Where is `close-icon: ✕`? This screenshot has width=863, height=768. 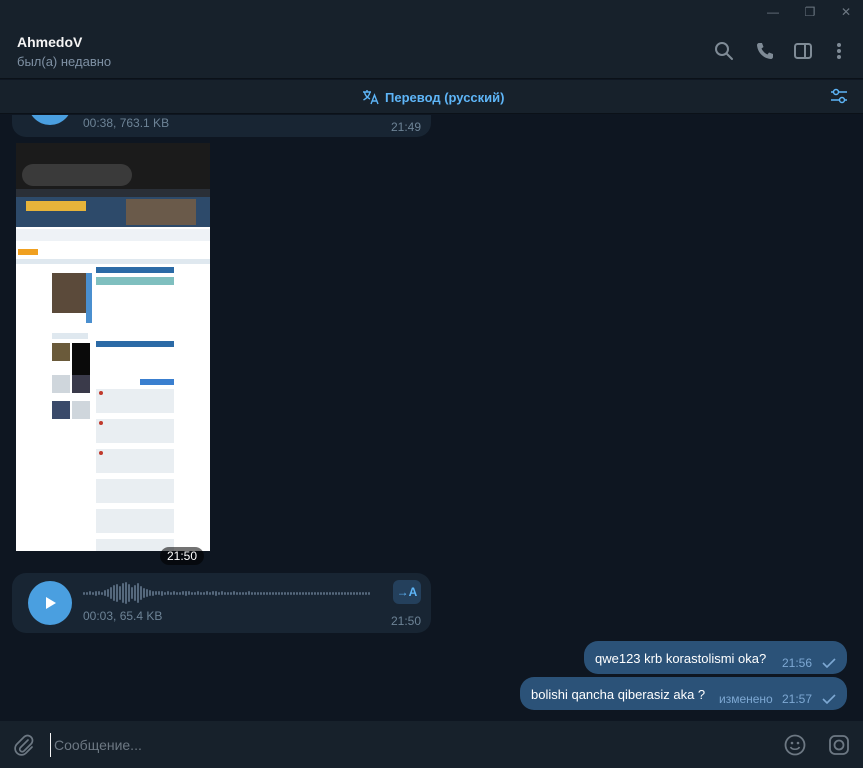 close-icon: ✕ is located at coordinates (846, 12).